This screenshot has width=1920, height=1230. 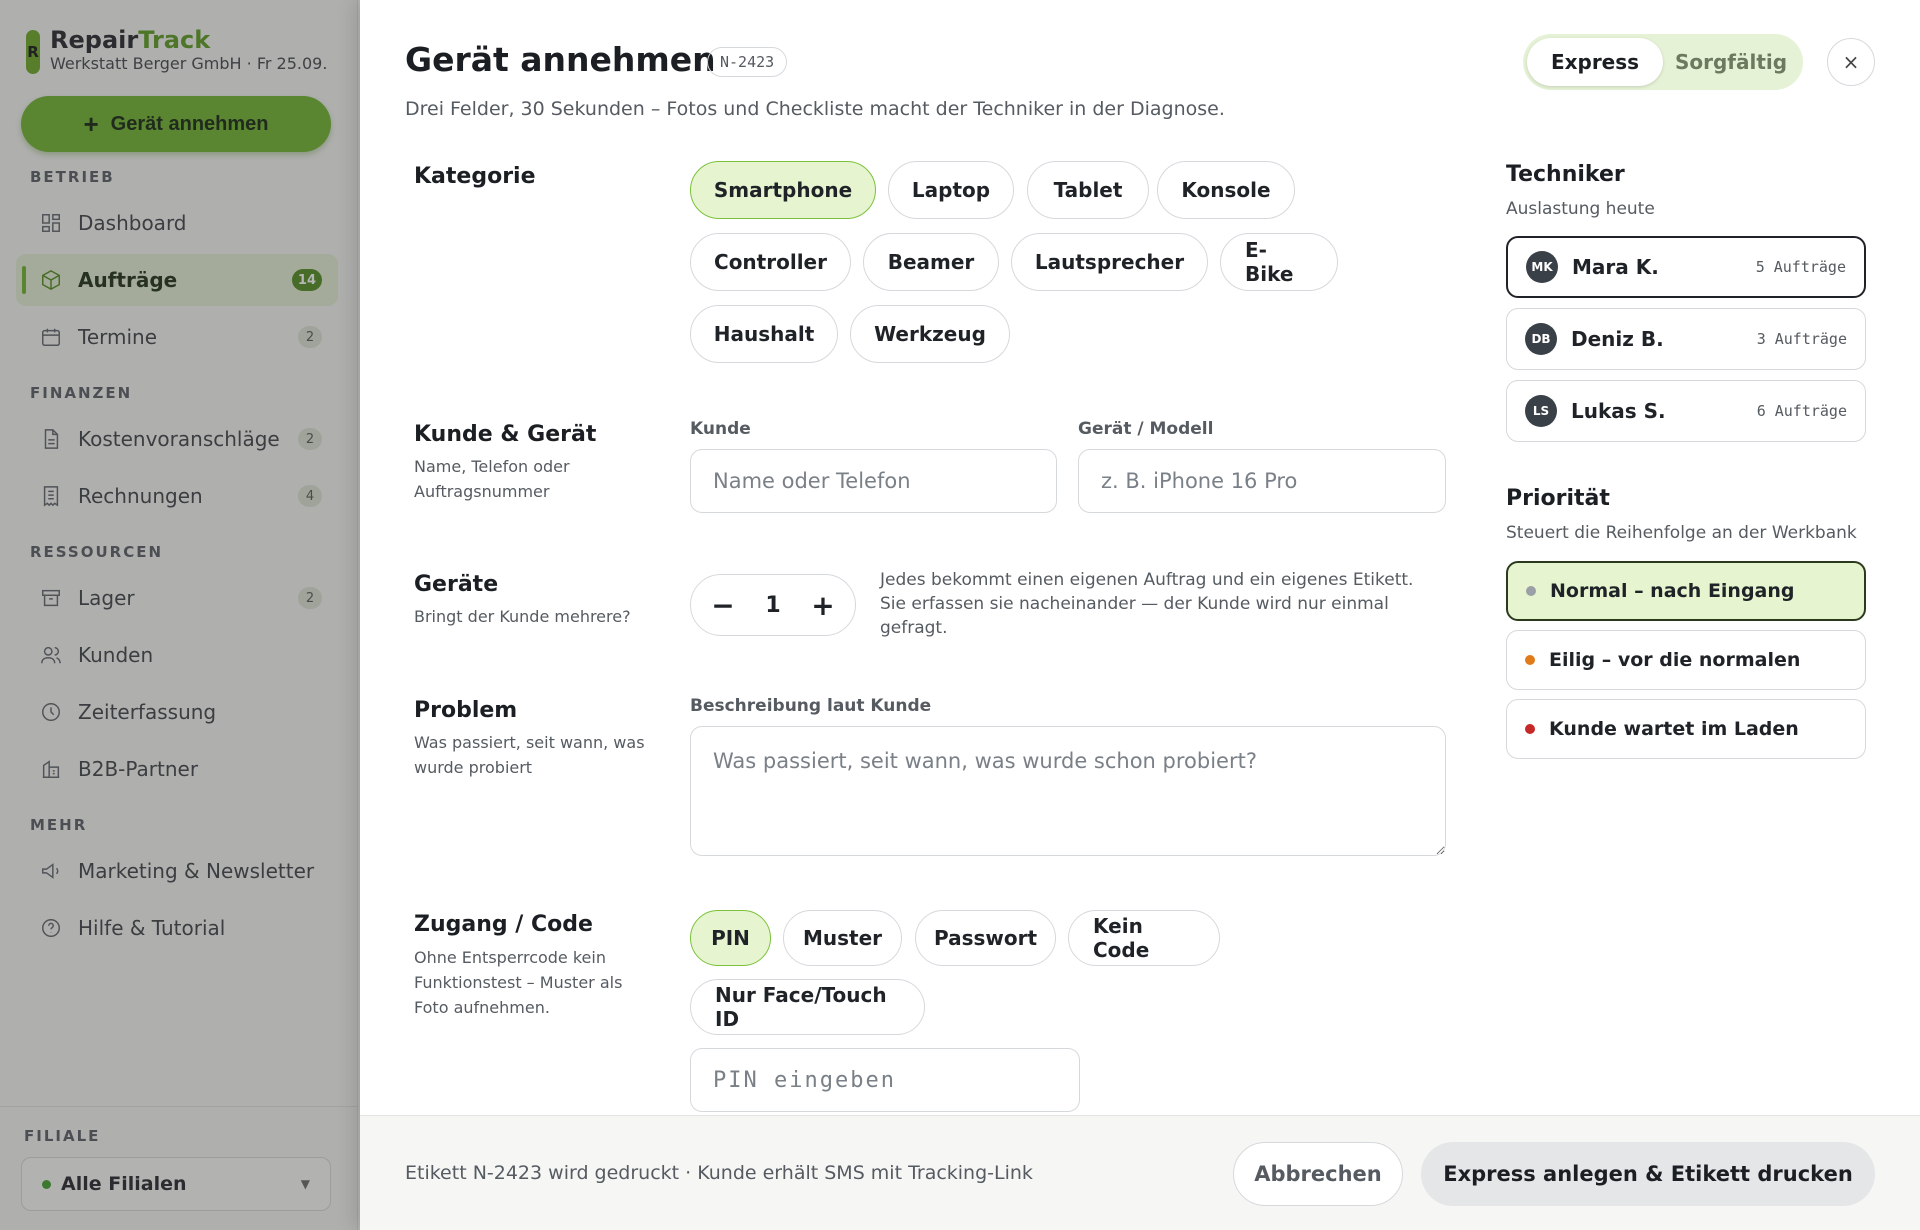 I want to click on kategorie-label: Kategorie, so click(x=475, y=176).